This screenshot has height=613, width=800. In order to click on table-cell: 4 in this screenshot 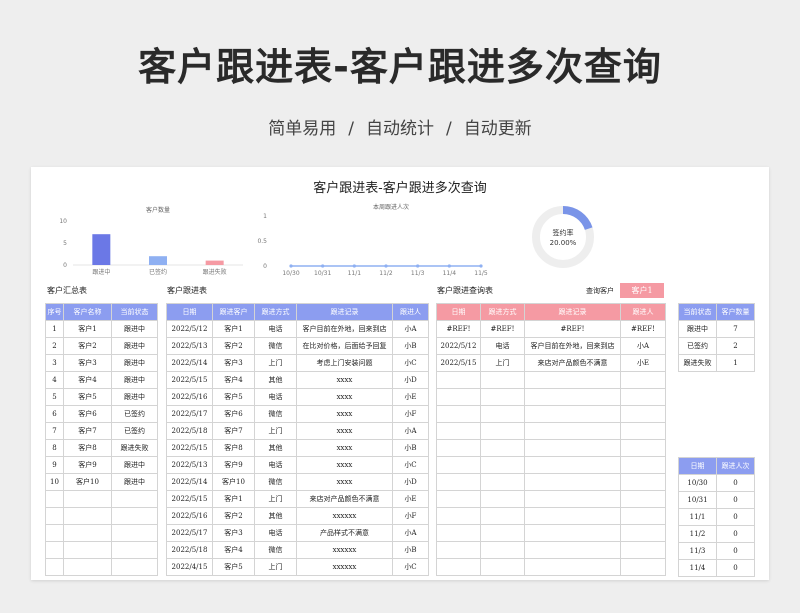, I will do `click(54, 380)`.